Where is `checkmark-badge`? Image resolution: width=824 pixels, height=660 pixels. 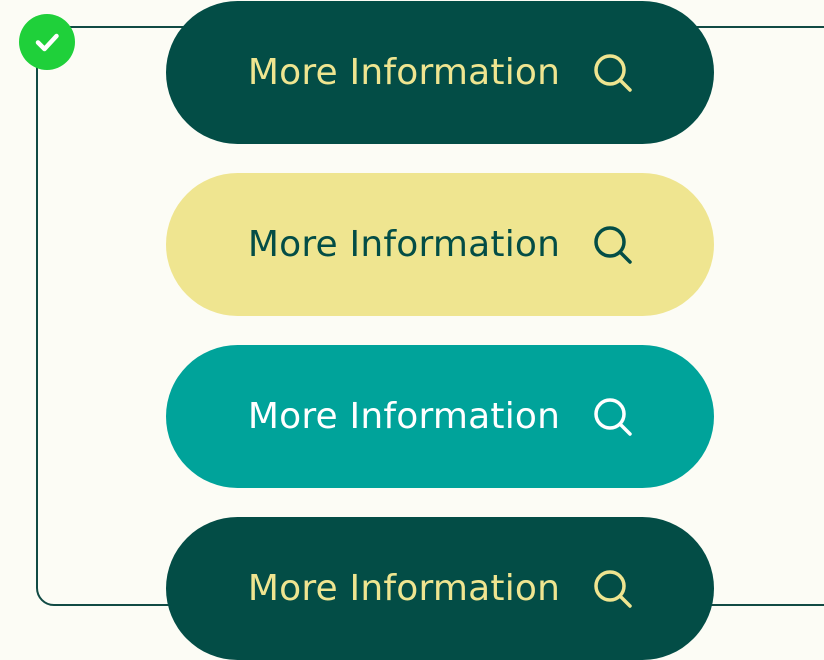
checkmark-badge is located at coordinates (47, 42).